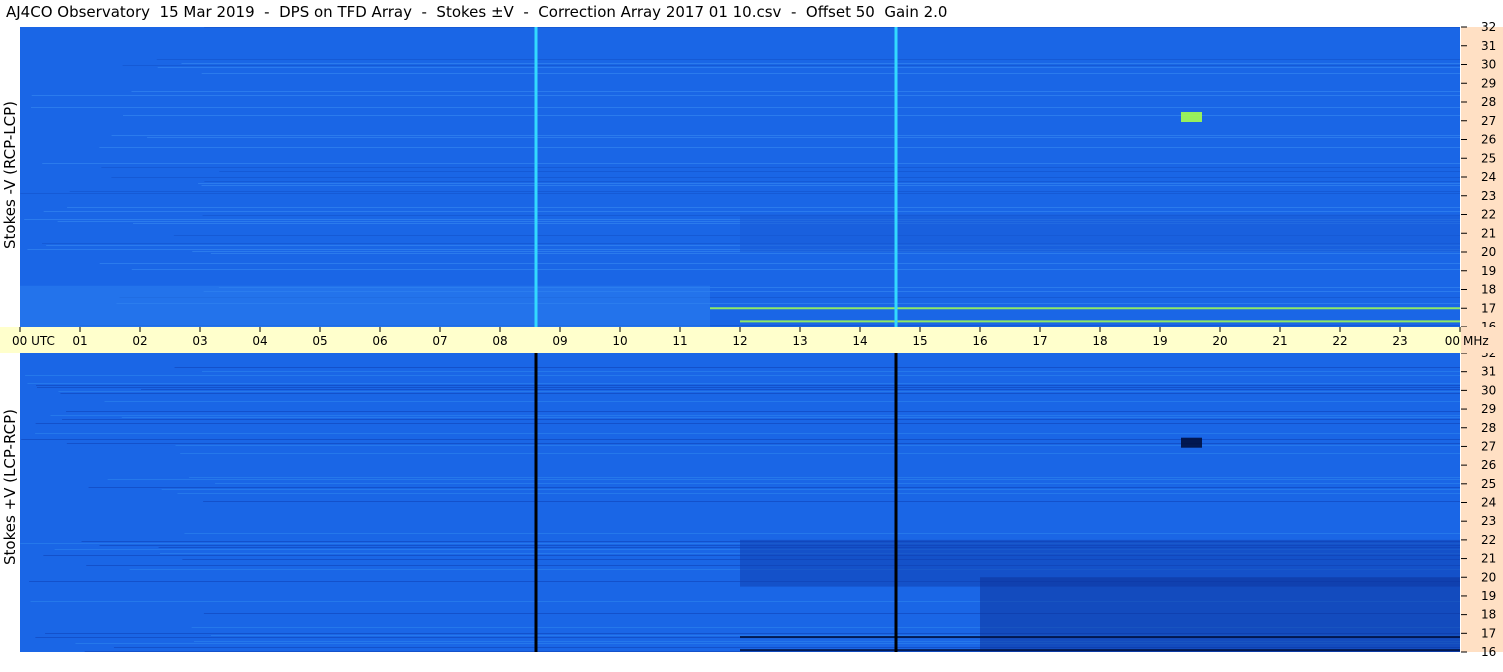 This screenshot has height=672, width=1503. What do you see at coordinates (1488, 615) in the screenshot?
I see `panel-1-ytick-label-14: 18` at bounding box center [1488, 615].